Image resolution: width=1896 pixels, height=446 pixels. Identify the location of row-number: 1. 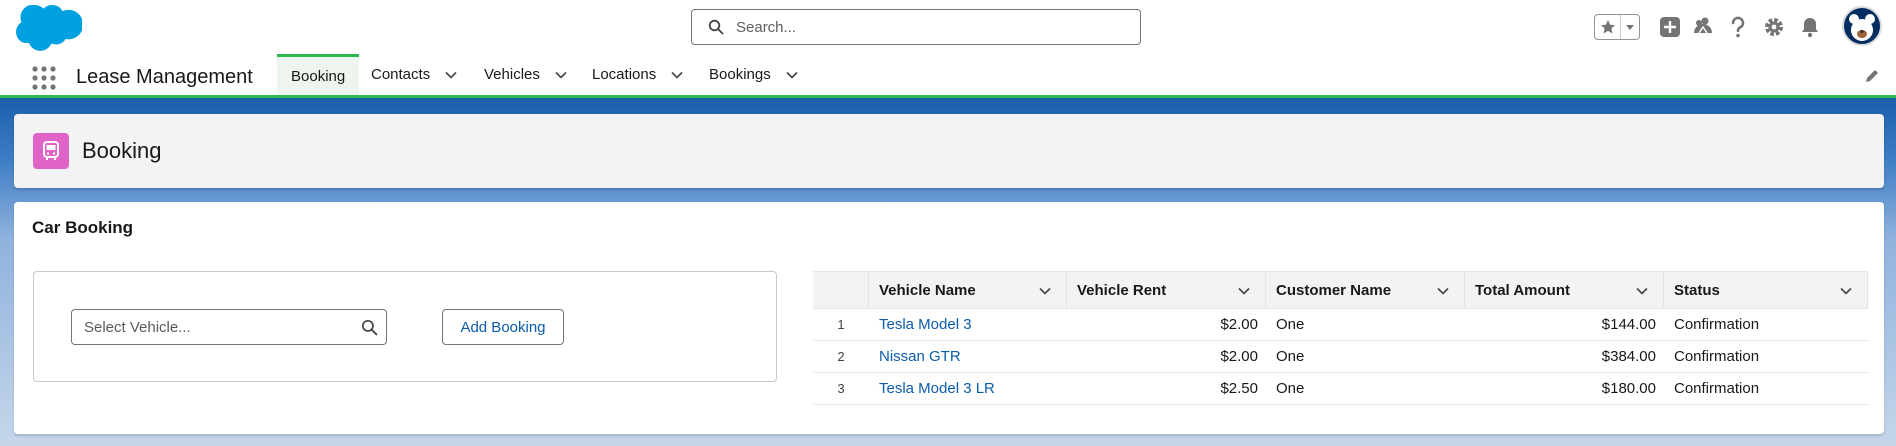
(841, 324).